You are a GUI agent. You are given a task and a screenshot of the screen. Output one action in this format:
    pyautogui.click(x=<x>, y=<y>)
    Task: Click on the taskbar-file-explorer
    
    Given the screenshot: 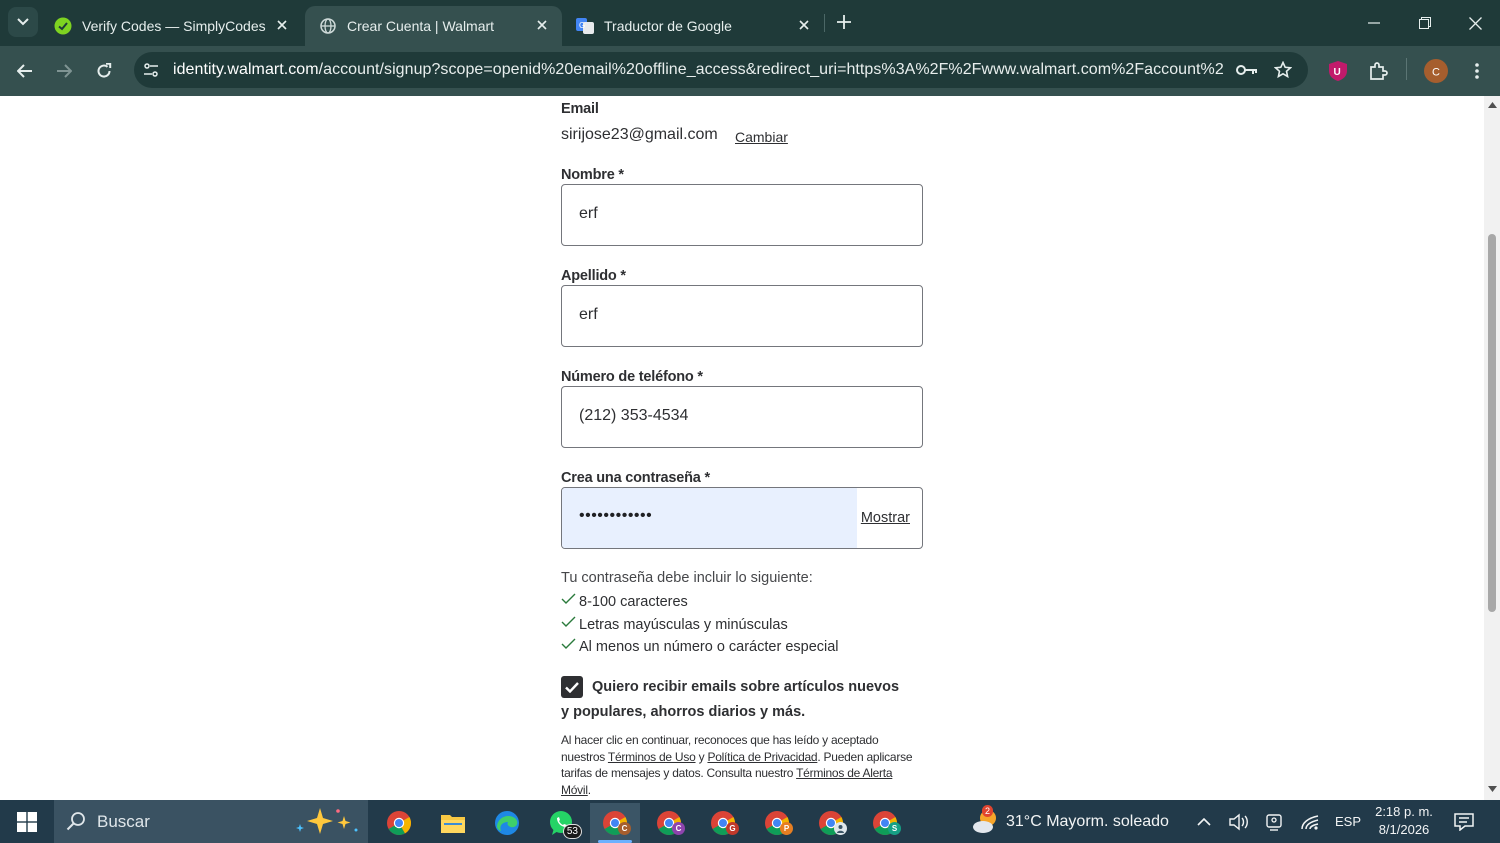 What is the action you would take?
    pyautogui.click(x=453, y=823)
    